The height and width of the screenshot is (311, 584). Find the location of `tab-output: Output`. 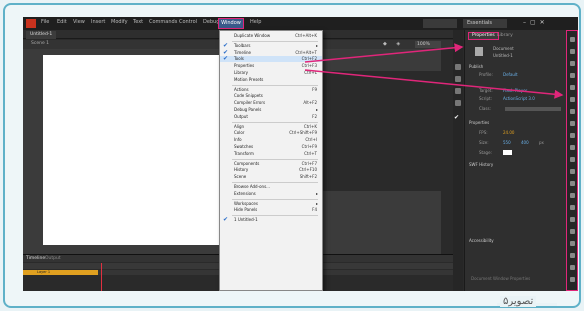

tab-output: Output is located at coordinates (53, 258).